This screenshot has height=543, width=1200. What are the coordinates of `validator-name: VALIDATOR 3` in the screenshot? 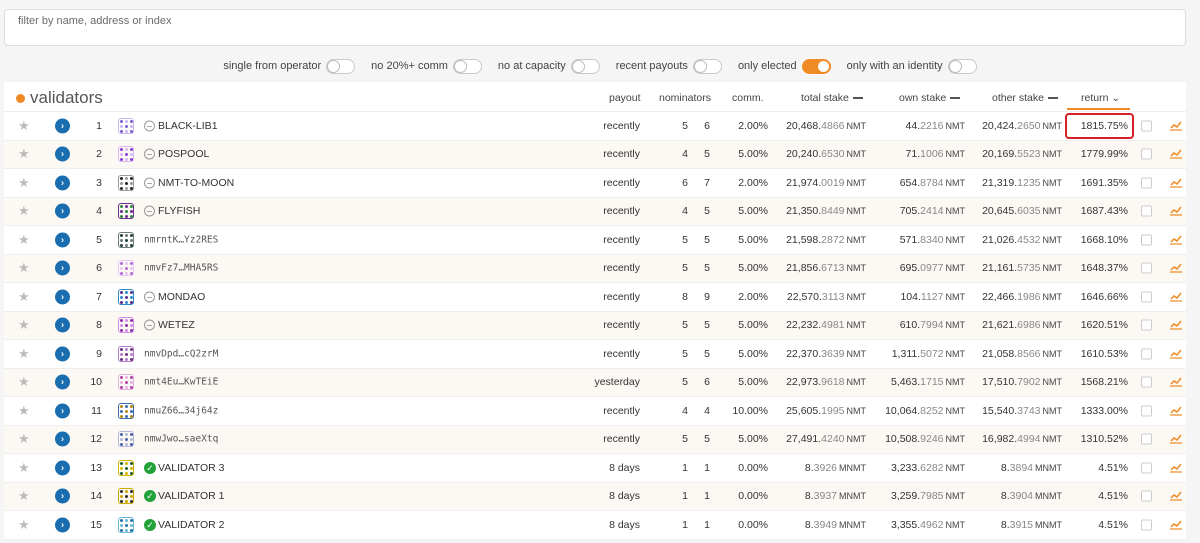 It's located at (191, 468).